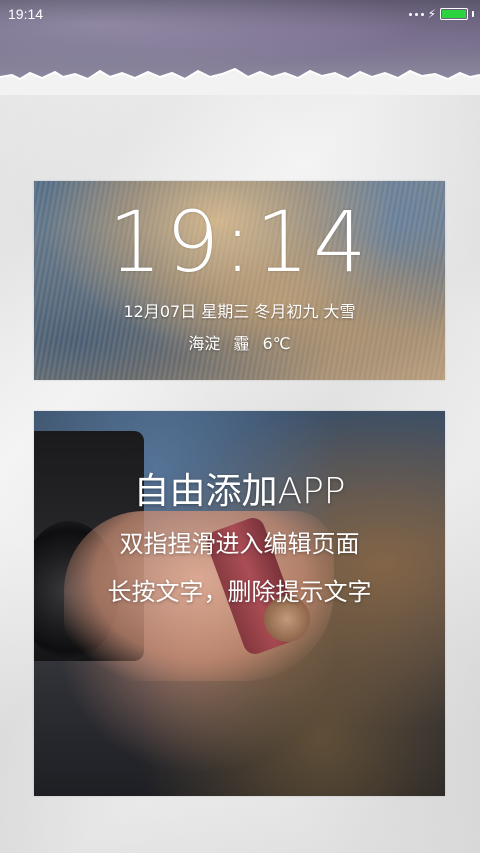 The width and height of the screenshot is (480, 853). What do you see at coordinates (239, 311) in the screenshot?
I see `clock-date: 12月07日 星期三 冬月初九 大雪` at bounding box center [239, 311].